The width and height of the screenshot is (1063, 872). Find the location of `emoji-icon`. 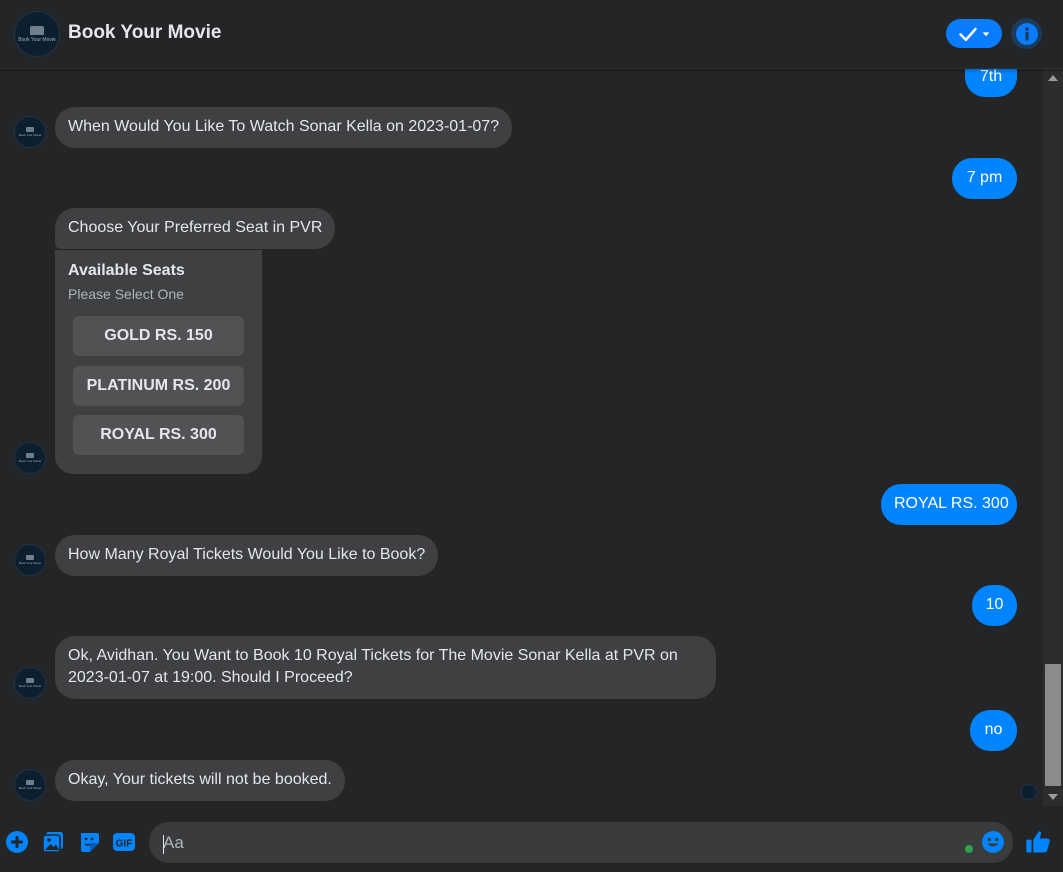

emoji-icon is located at coordinates (993, 842).